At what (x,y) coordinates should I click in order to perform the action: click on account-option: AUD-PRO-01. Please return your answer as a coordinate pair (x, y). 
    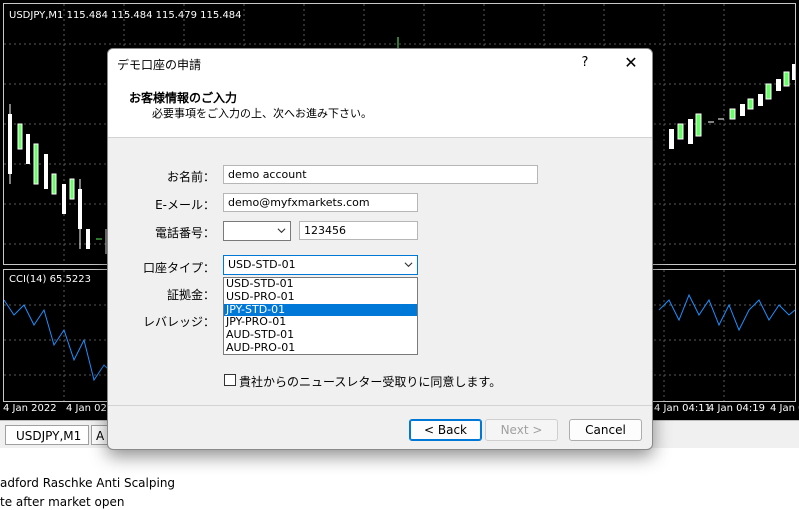
    Looking at the image, I should click on (320, 348).